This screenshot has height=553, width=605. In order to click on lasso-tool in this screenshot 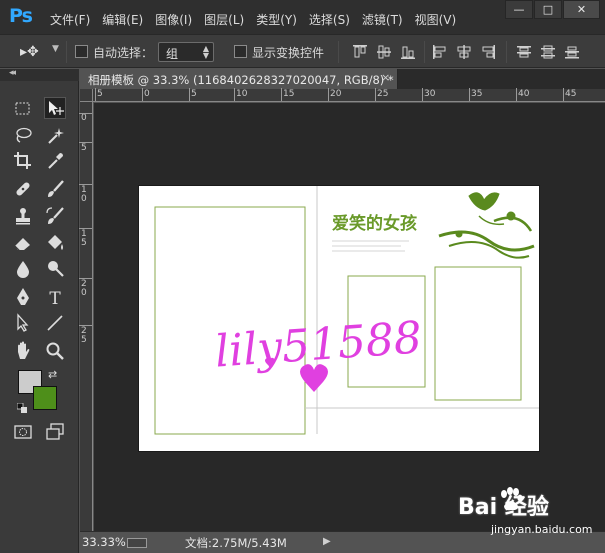, I will do `click(23, 136)`.